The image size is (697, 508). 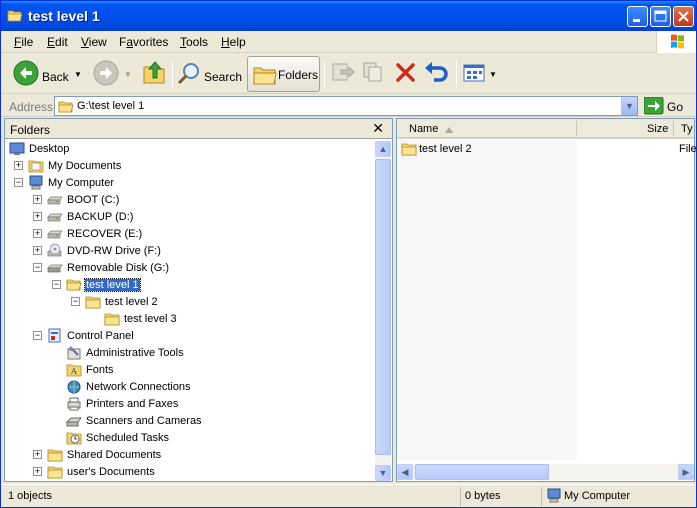 What do you see at coordinates (298, 75) in the screenshot?
I see `folders-label: Folders` at bounding box center [298, 75].